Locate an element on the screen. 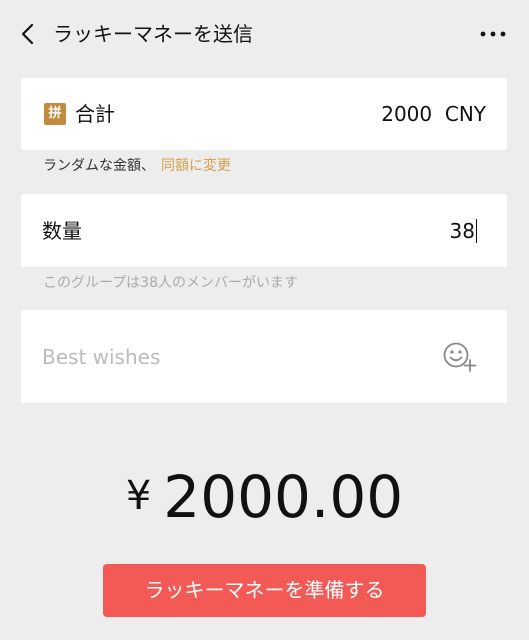  emoji-add-icon is located at coordinates (460, 357).